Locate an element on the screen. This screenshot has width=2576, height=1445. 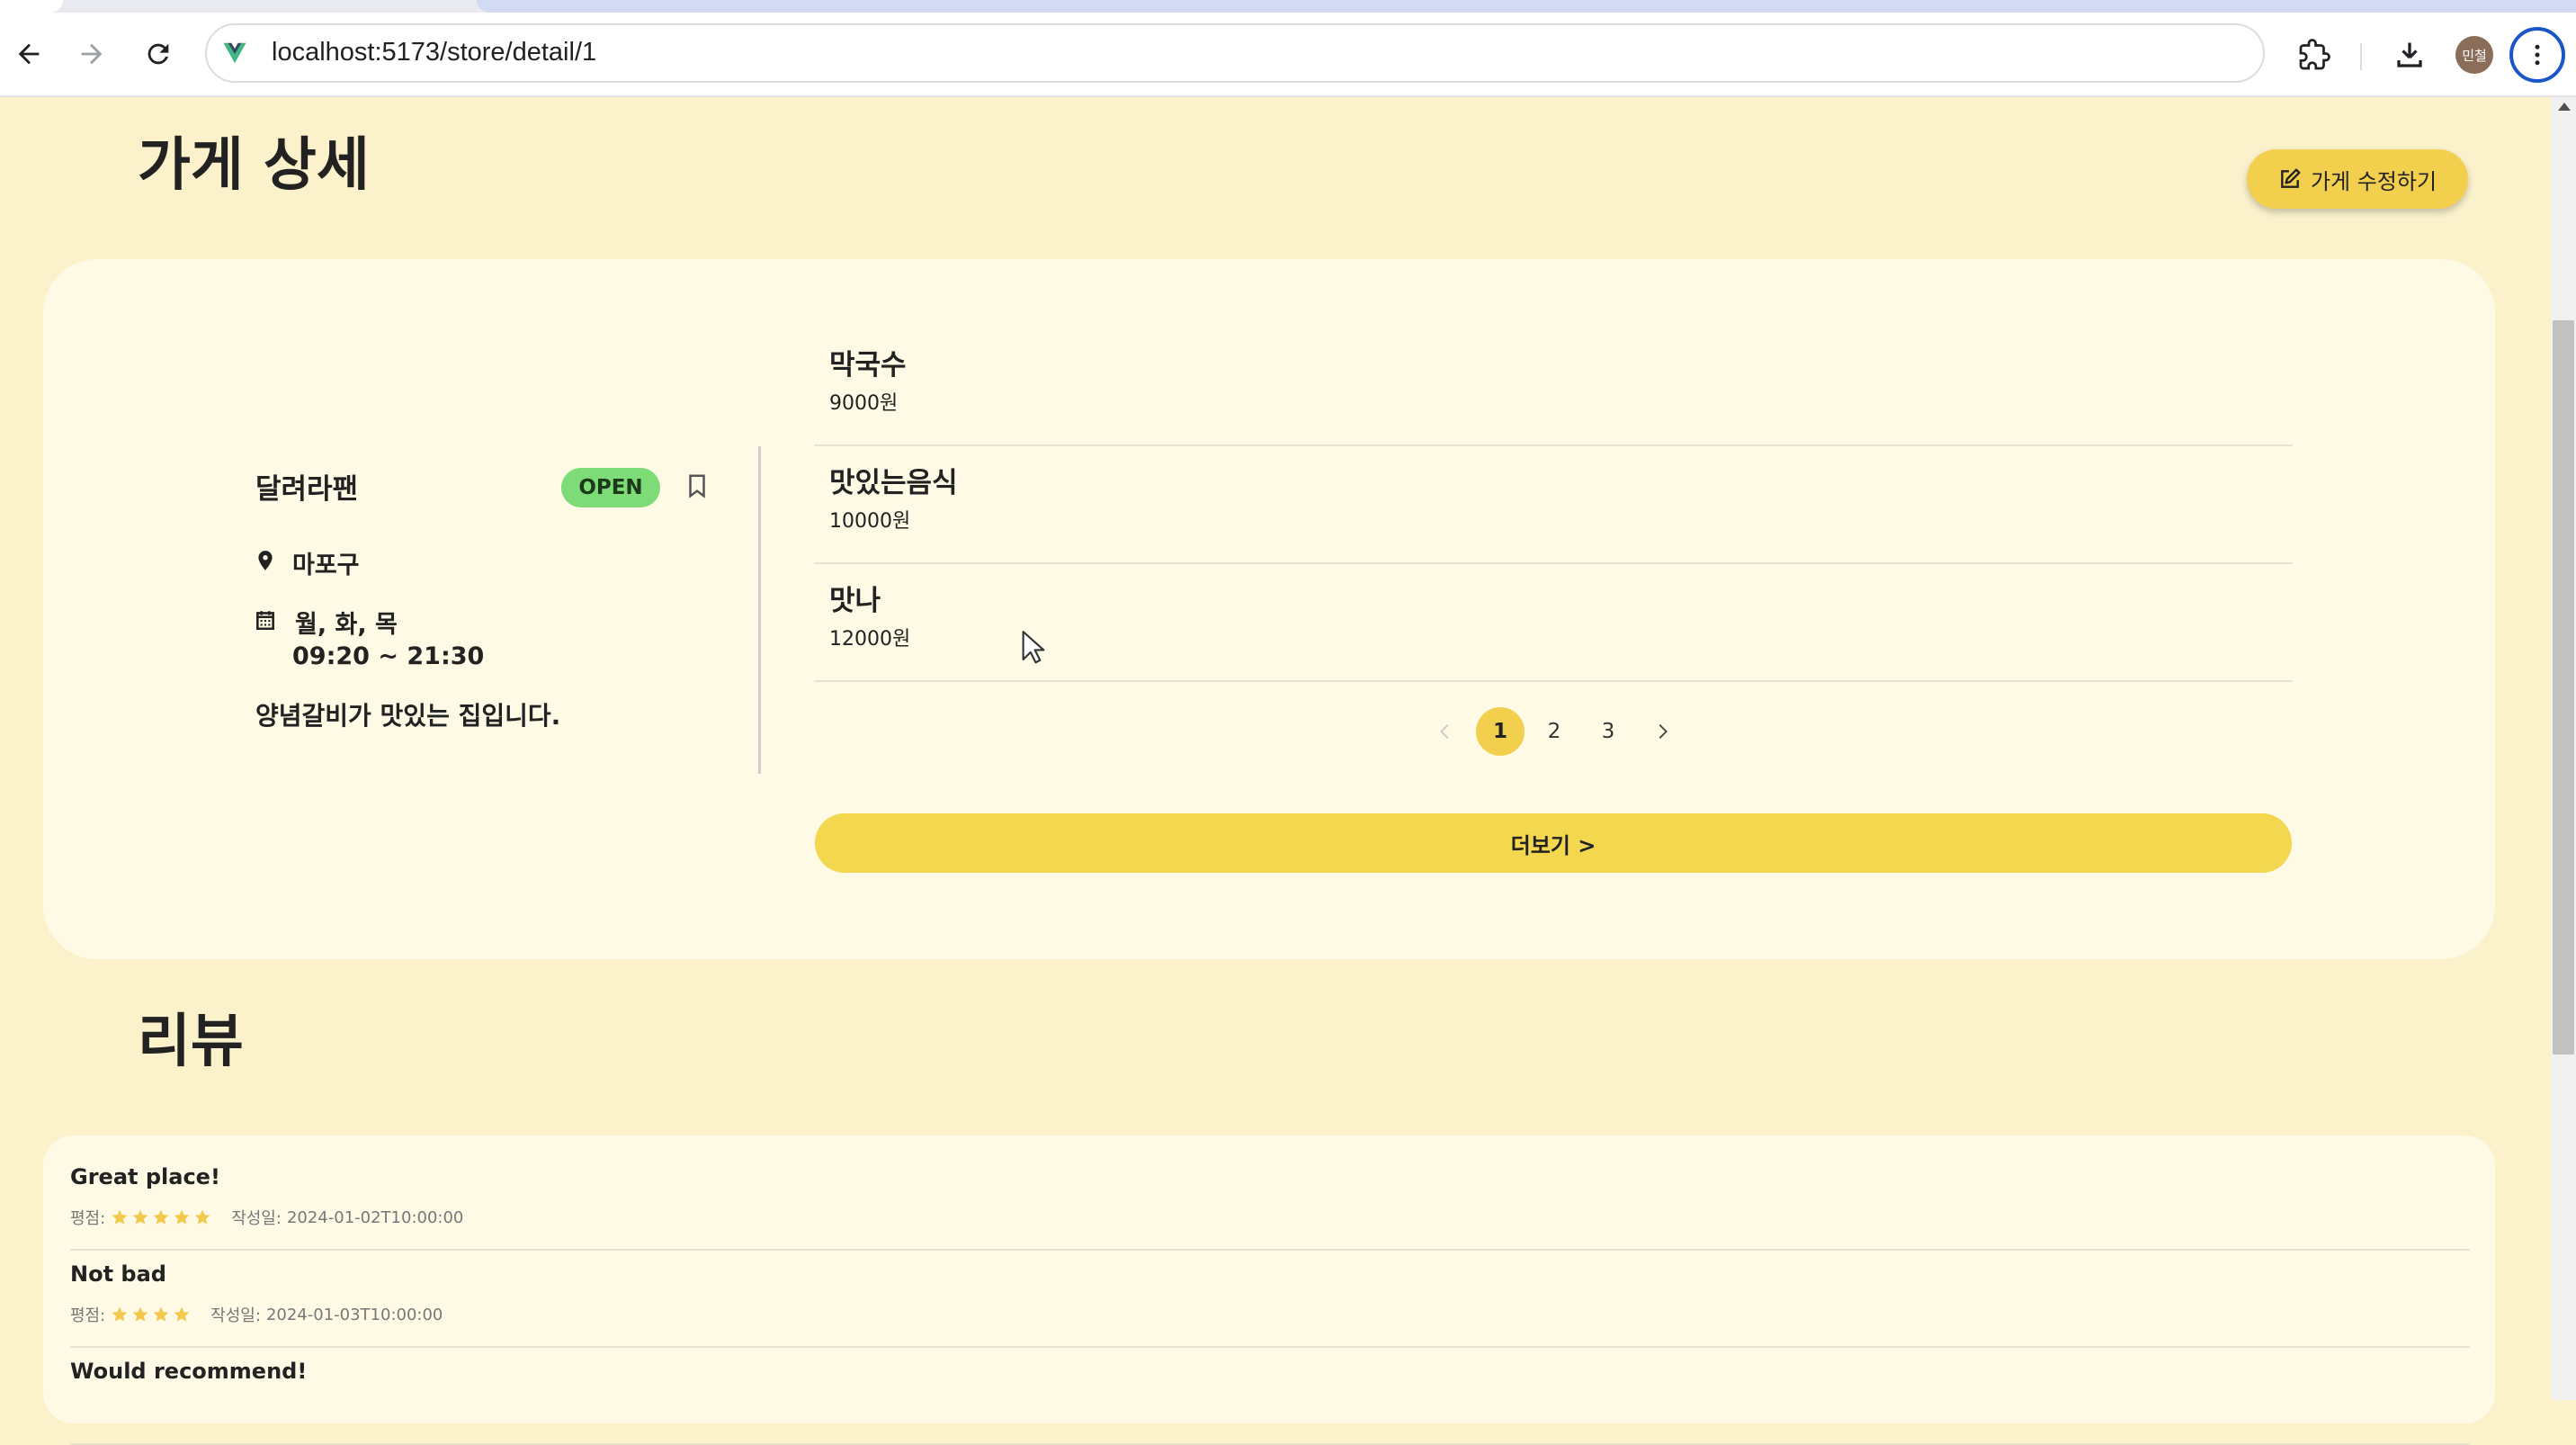
page-scrollbar is located at coordinates (2563, 748).